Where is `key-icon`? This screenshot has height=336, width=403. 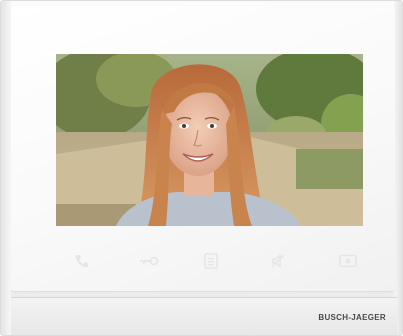
key-icon is located at coordinates (149, 261).